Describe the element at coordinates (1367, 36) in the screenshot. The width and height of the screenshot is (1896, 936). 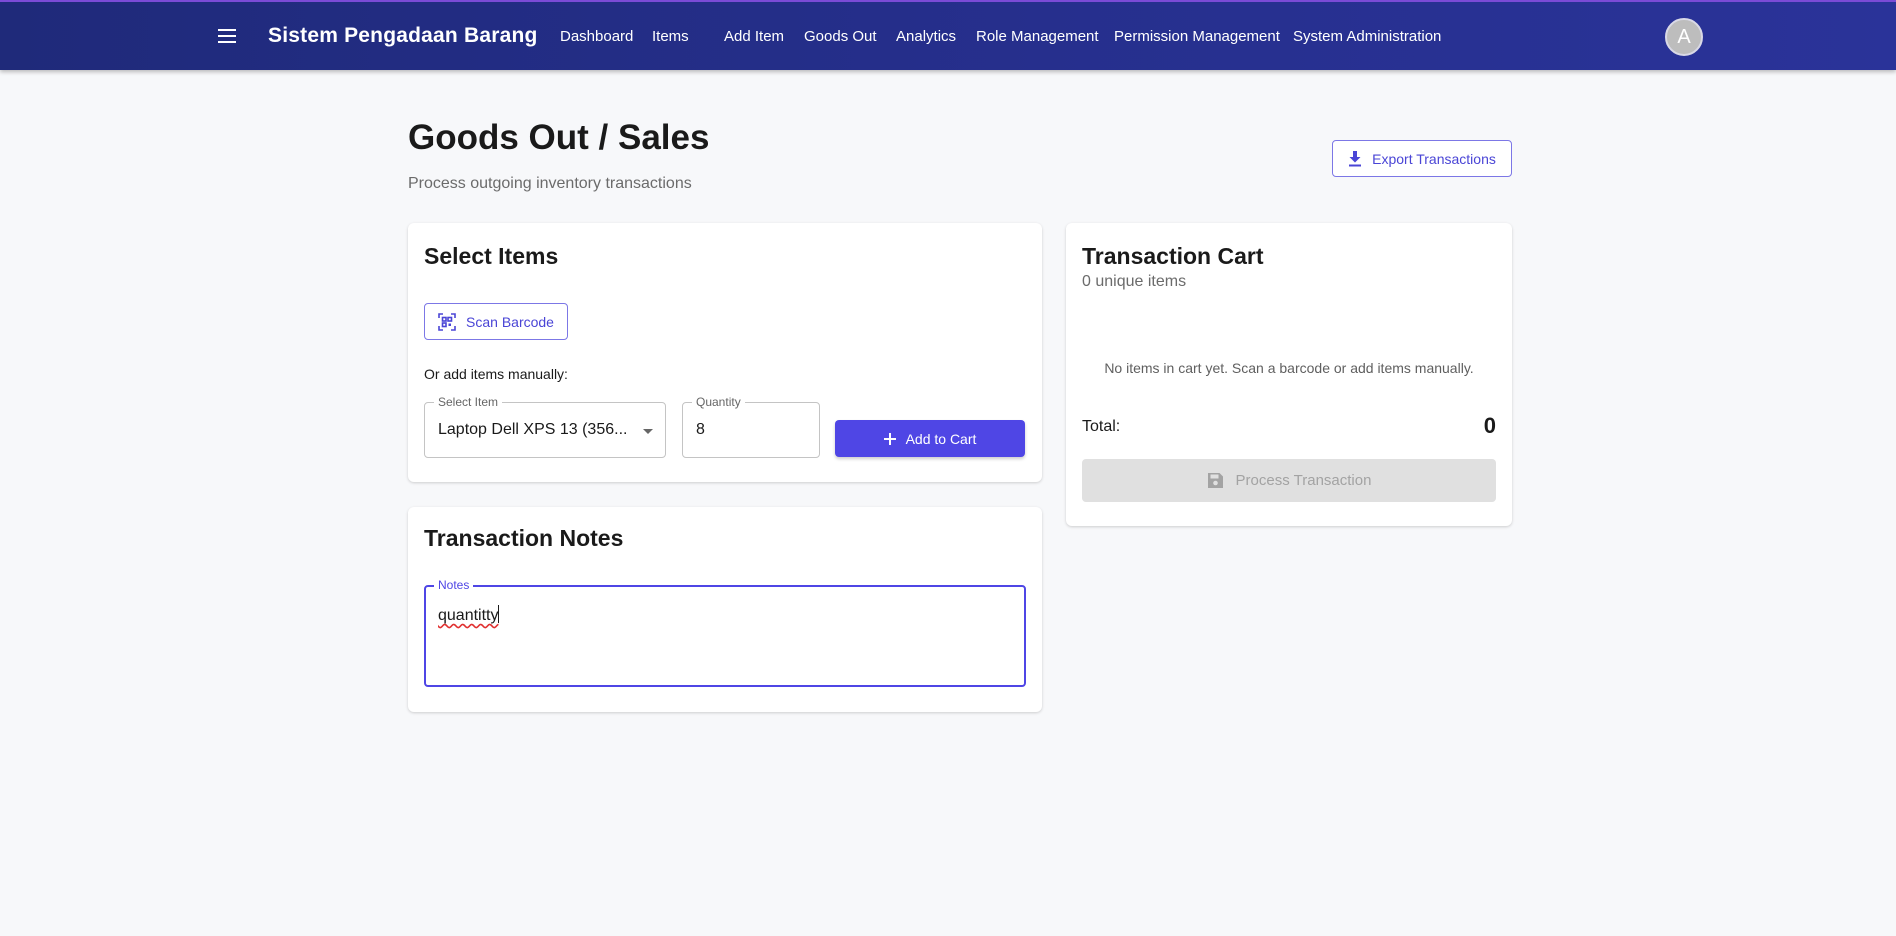
I see `nav-system-administration: System Administration` at that location.